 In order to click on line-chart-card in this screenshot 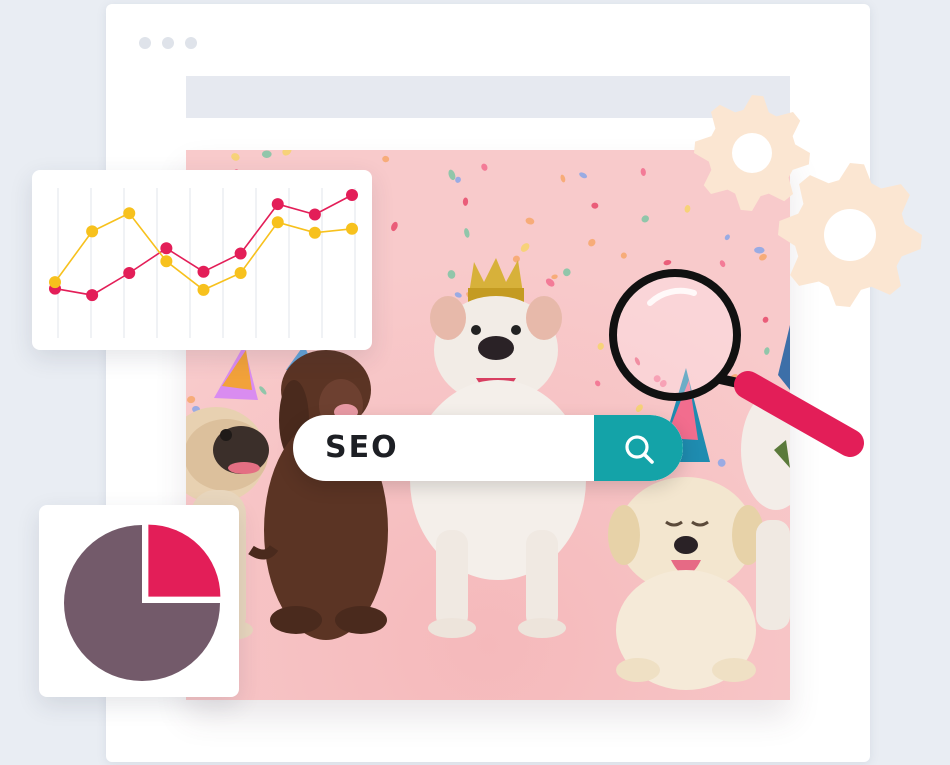, I will do `click(202, 260)`.